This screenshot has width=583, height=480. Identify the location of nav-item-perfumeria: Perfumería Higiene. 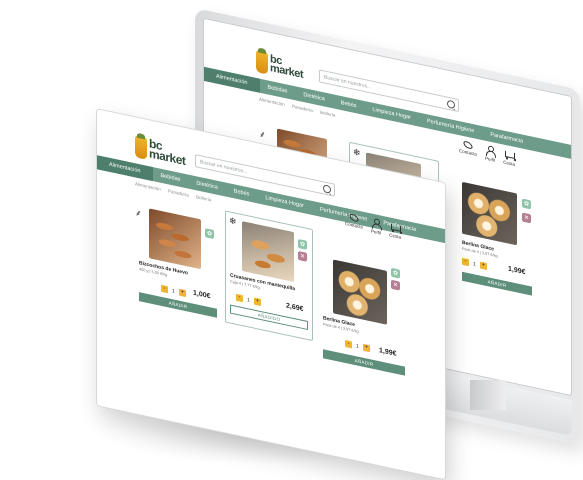
(450, 126).